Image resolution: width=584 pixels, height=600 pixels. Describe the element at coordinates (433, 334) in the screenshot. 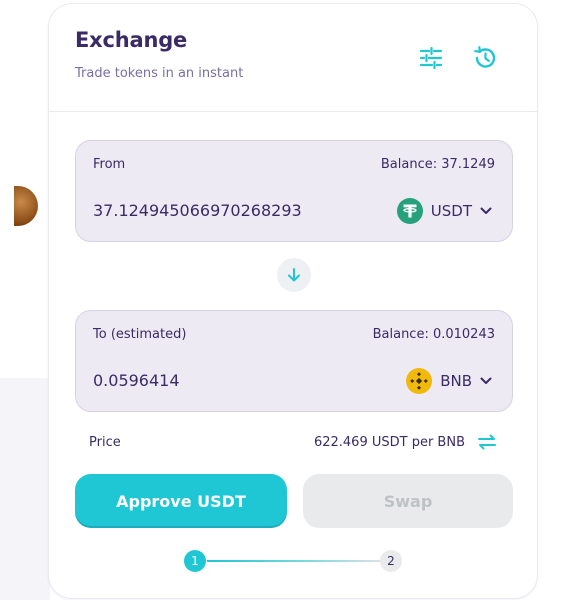

I see `to-balance: Balance: 0.010243` at that location.